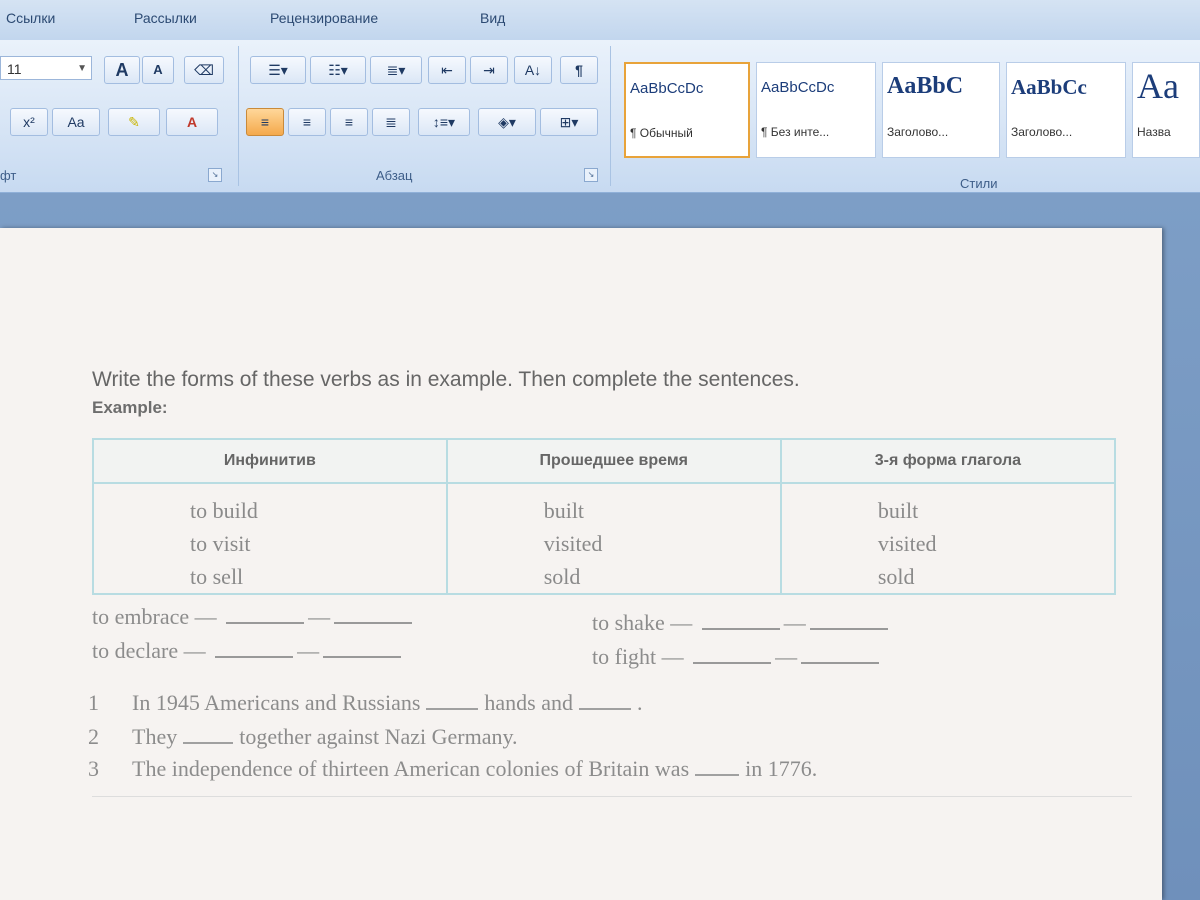 The image size is (1200, 900). Describe the element at coordinates (528, 702) in the screenshot. I see `sentence-text: hands and` at that location.